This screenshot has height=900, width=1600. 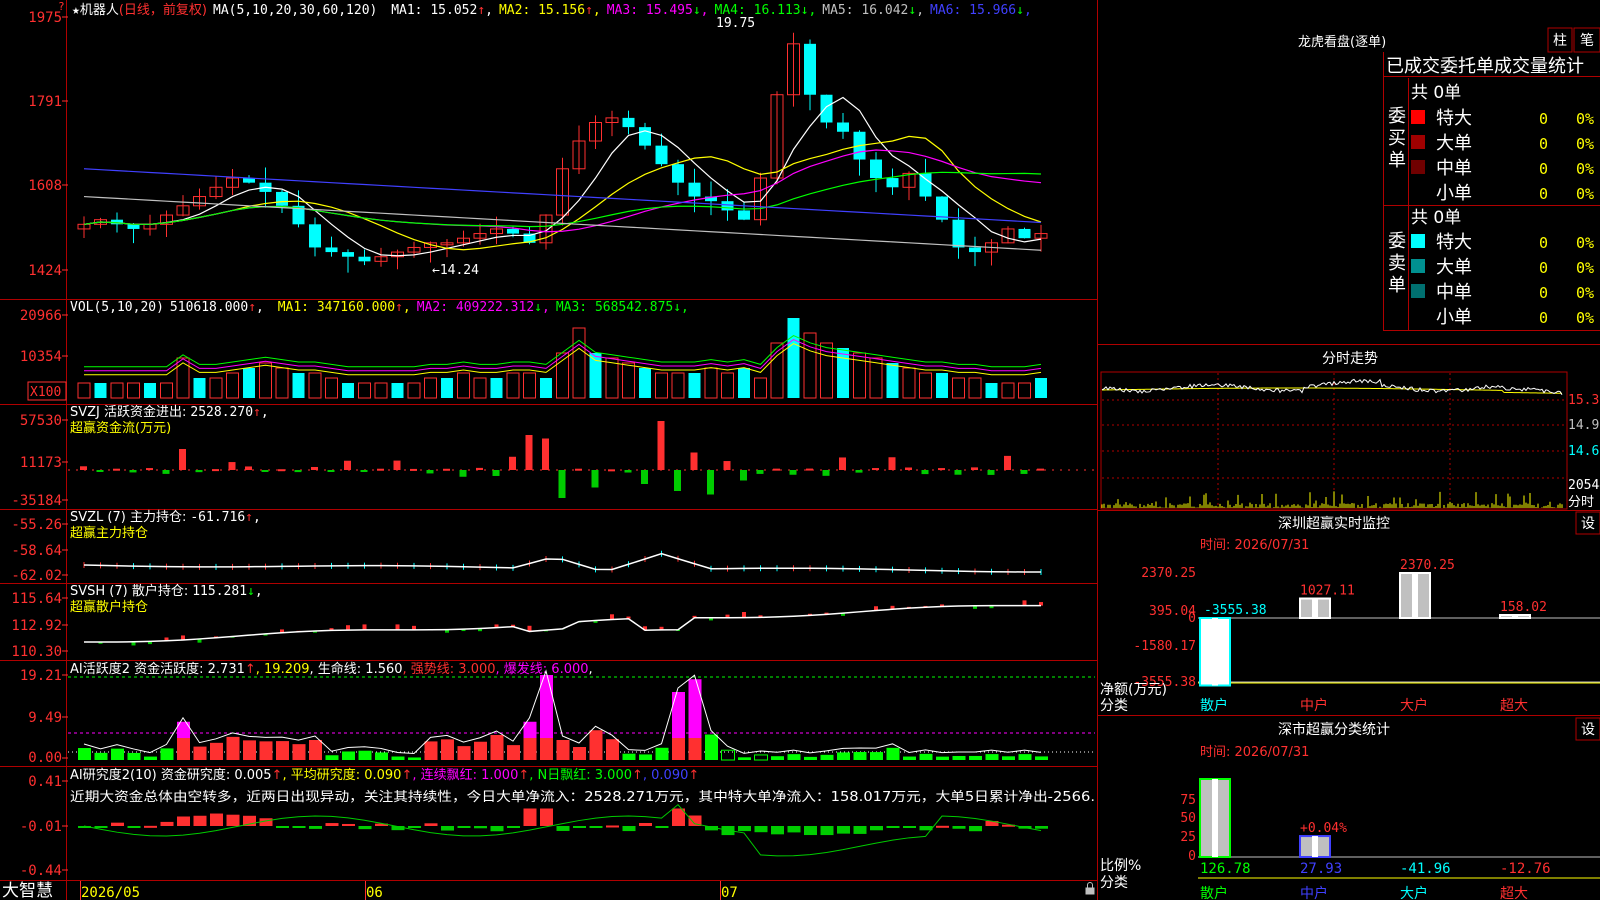 I want to click on svzl-subtitle: 超赢主力持仓, so click(x=109, y=533).